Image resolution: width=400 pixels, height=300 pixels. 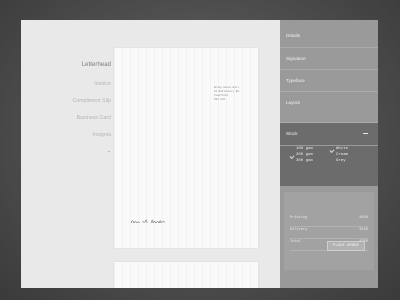 What do you see at coordinates (66, 84) in the screenshot?
I see `nav-item-invoice: Invoice` at bounding box center [66, 84].